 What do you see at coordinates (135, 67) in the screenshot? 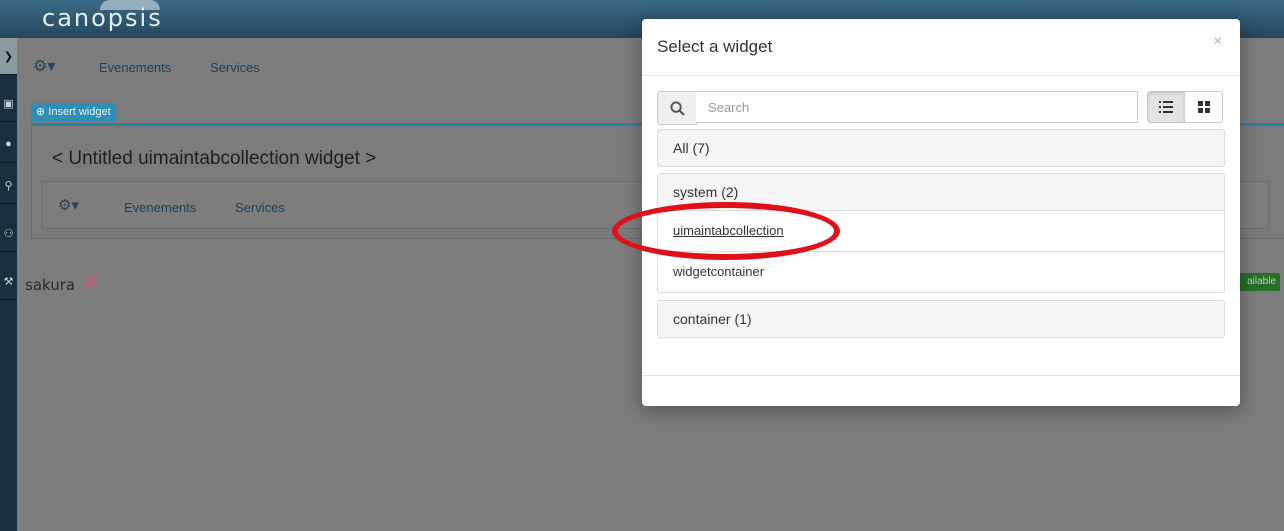
I see `nav-link-evenements: Evenements` at bounding box center [135, 67].